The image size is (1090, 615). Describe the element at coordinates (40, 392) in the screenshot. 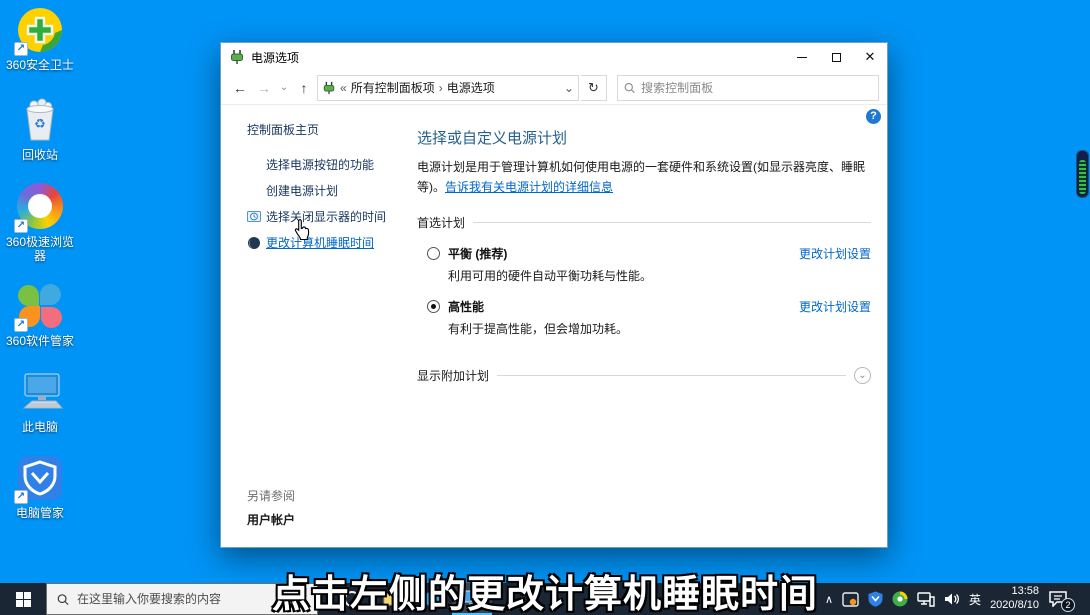

I see `this-pc-icon` at that location.